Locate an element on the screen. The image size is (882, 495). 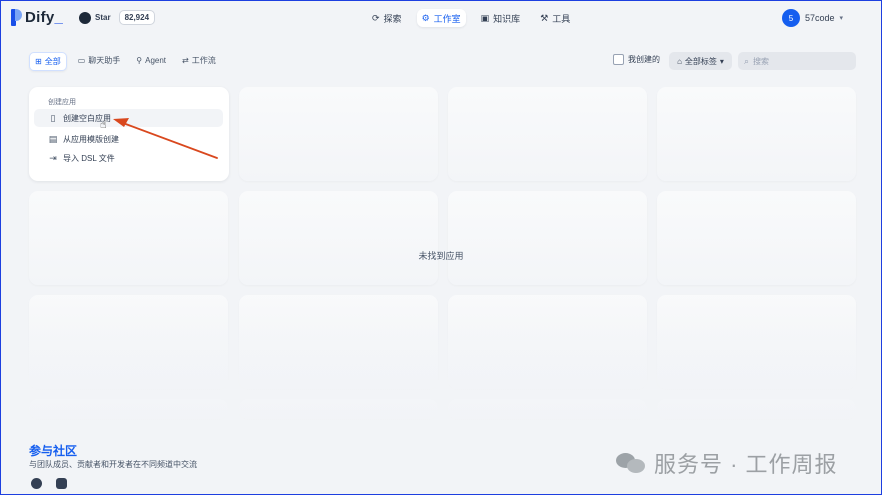
create-app-card: 创建应用 ▯ 创建空白应用 ▤ 从应用模版创建 ⇥ 导入 DSL 文件 is located at coordinates (129, 134).